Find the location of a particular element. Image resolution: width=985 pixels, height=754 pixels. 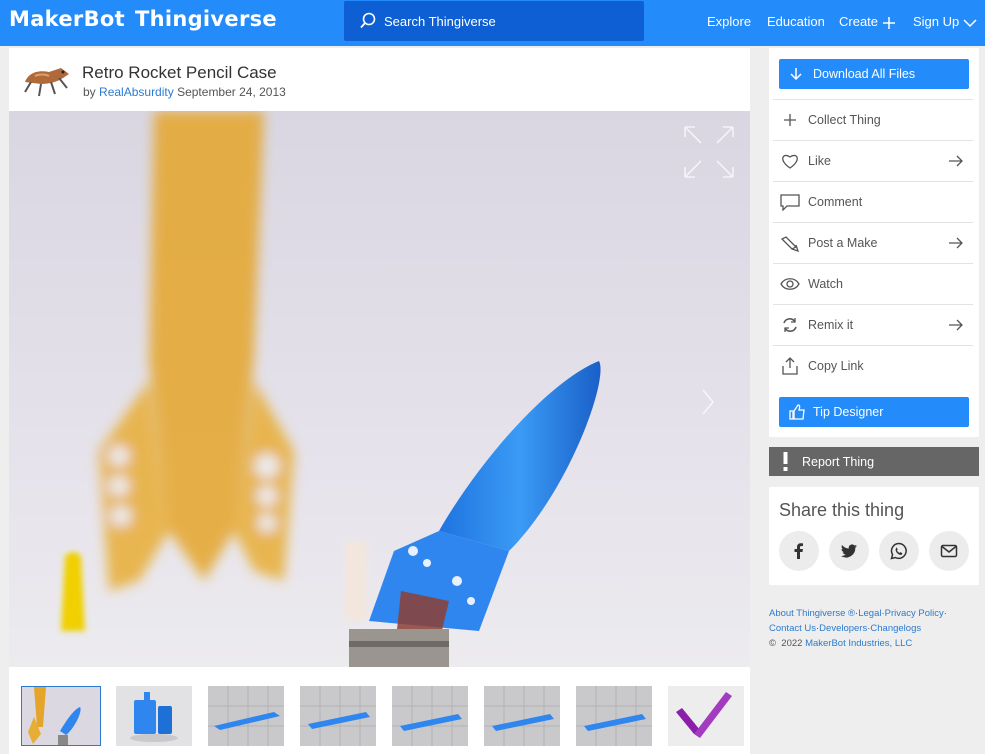

download-all-files-button: Download All Files is located at coordinates (874, 74).